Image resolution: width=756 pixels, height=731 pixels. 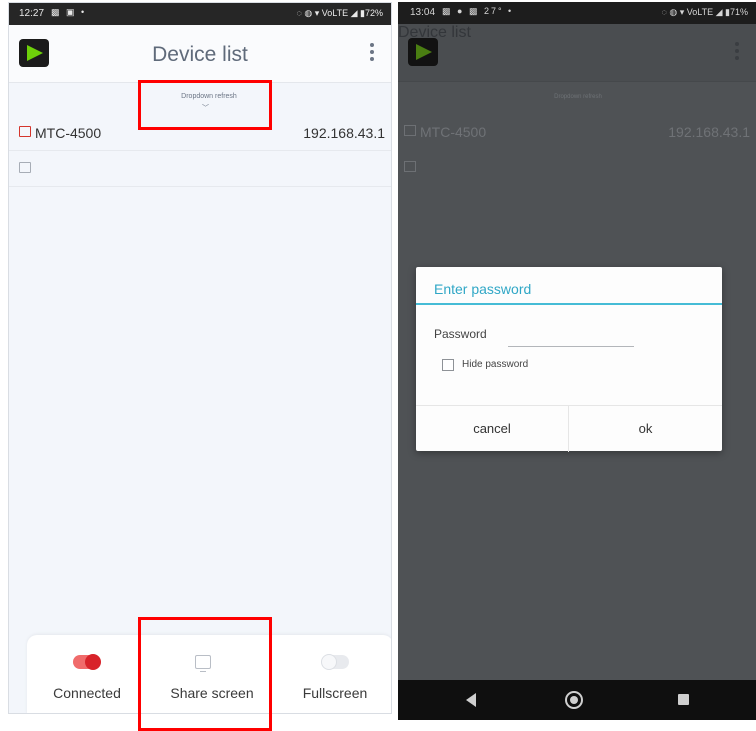 I want to click on status-bar: 13:04 ▩ ● ▩ 27° • ◌ ◍ ▾ VoLTE ◢ ▮71%, so click(x=577, y=13).